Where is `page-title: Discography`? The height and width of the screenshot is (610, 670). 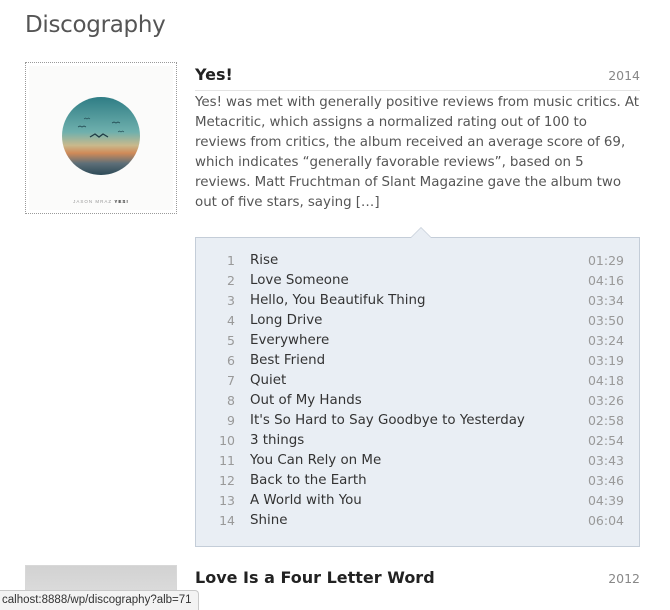 page-title: Discography is located at coordinates (95, 25).